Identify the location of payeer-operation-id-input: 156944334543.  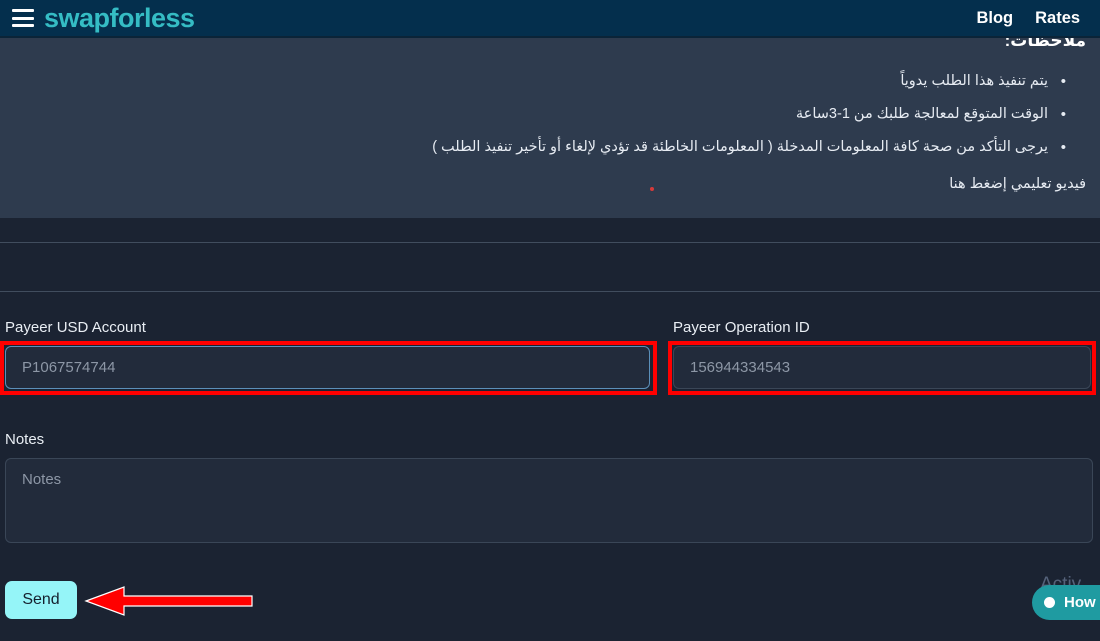
(882, 367).